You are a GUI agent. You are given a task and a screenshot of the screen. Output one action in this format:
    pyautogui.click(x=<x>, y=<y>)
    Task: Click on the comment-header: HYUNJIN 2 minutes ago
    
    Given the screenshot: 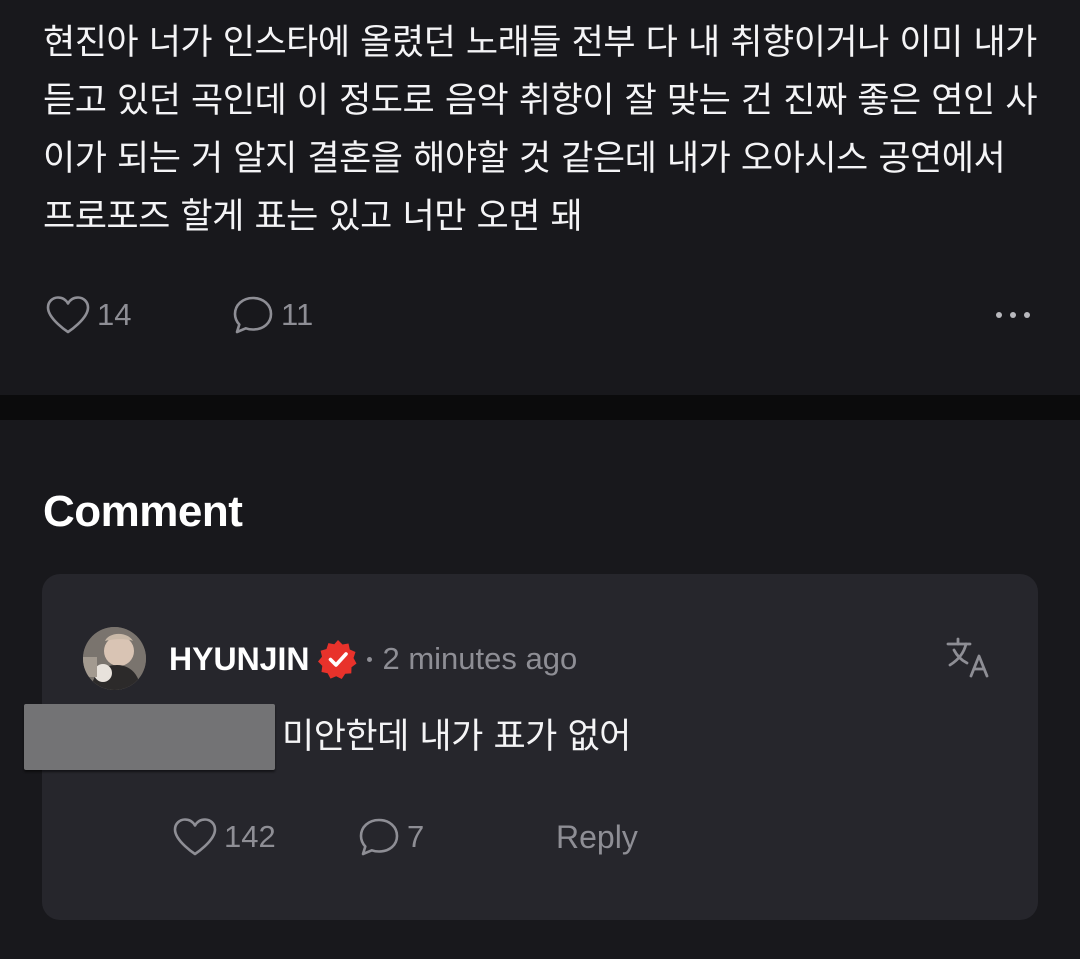 What is the action you would take?
    pyautogui.click(x=373, y=659)
    